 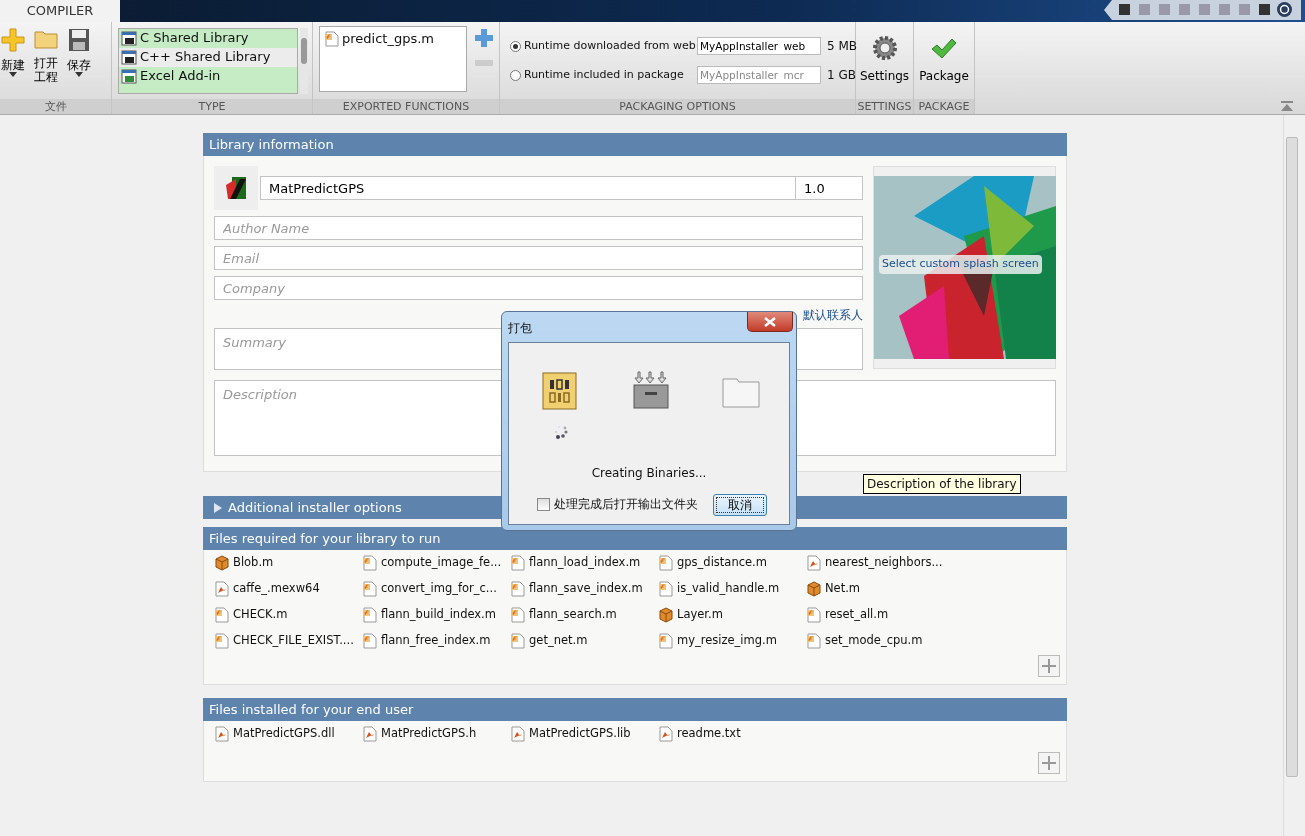 What do you see at coordinates (406, 106) in the screenshot?
I see `section-label: EXPORTED FUNCTIONS` at bounding box center [406, 106].